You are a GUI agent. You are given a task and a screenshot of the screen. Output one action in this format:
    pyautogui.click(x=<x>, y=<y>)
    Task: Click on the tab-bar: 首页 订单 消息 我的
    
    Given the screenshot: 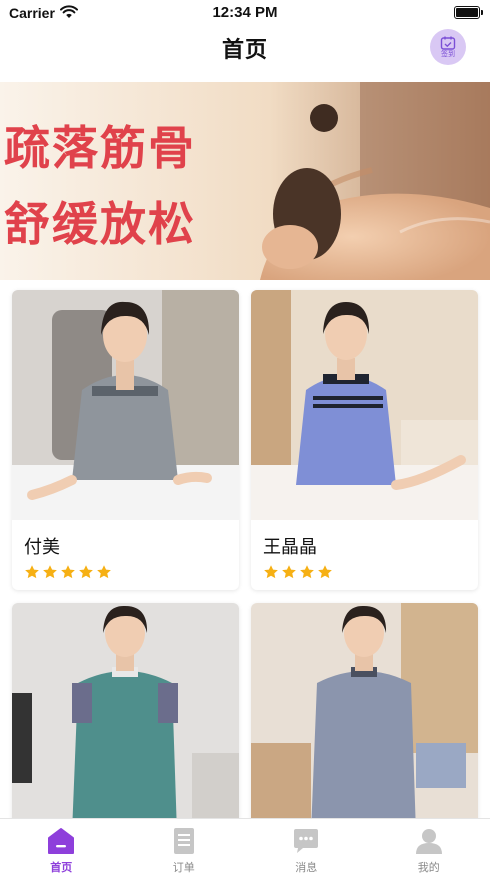 What is the action you would take?
    pyautogui.click(x=245, y=847)
    